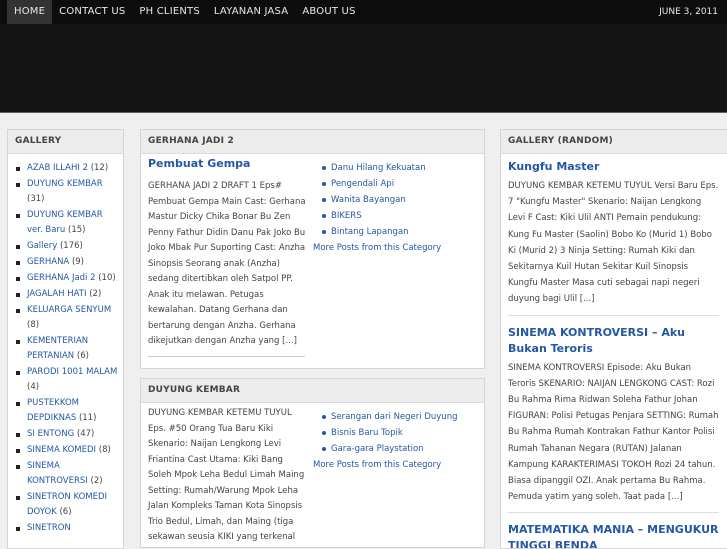 The image size is (727, 549). I want to click on gallery-category-item: SINEMA KOMEDI (8), so click(66, 450).